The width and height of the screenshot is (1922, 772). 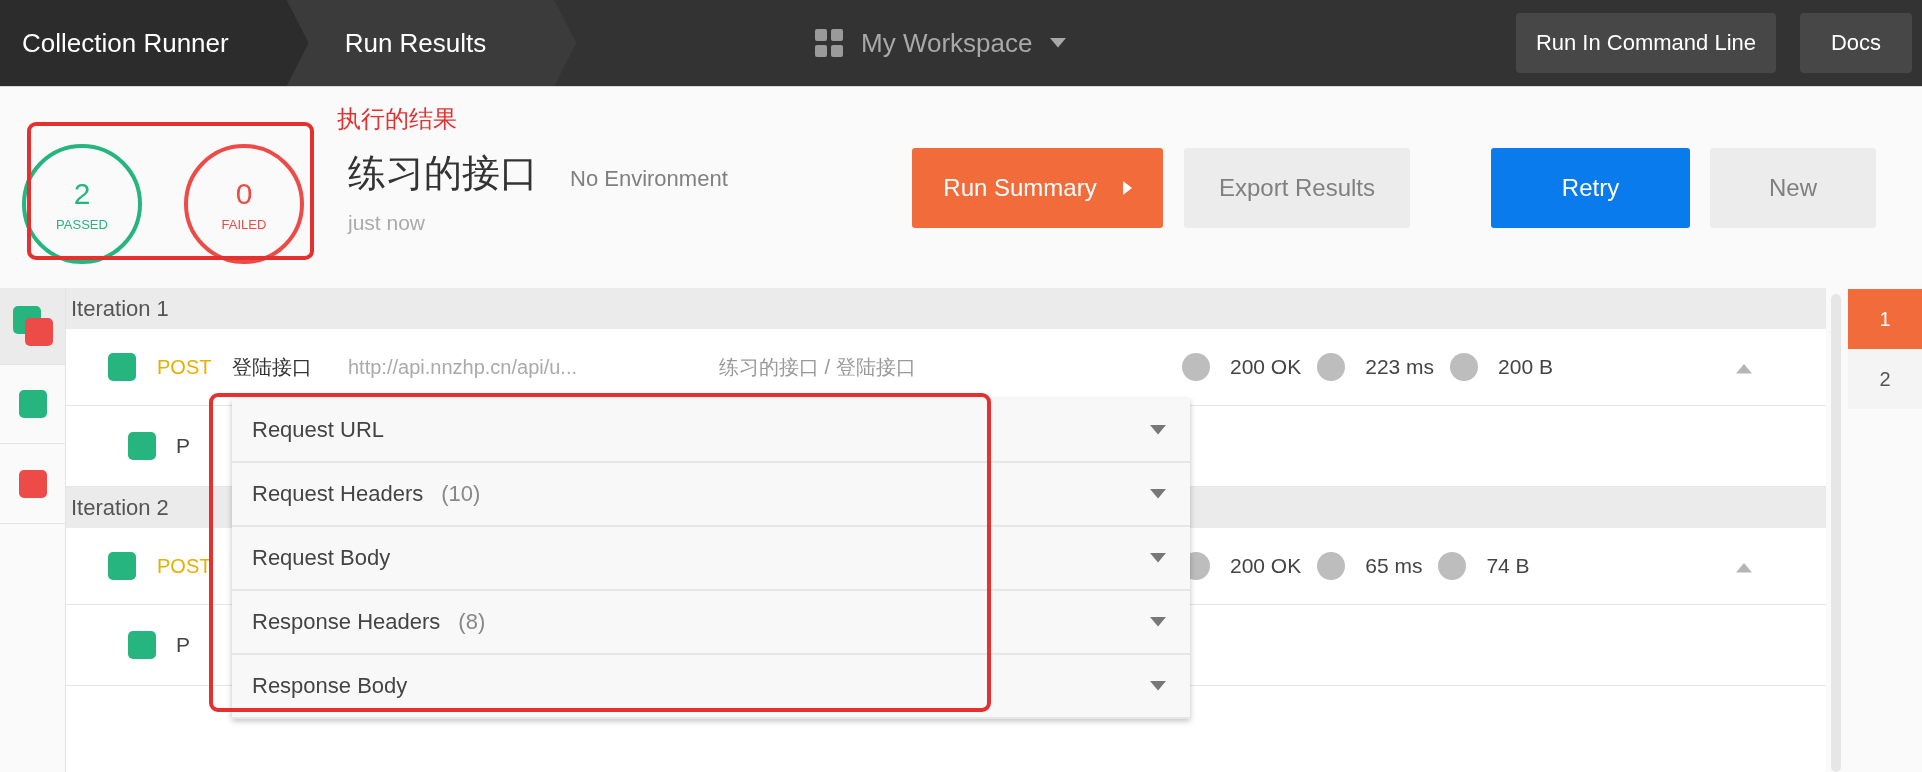 I want to click on menu-item-label: Request URL, so click(x=318, y=430).